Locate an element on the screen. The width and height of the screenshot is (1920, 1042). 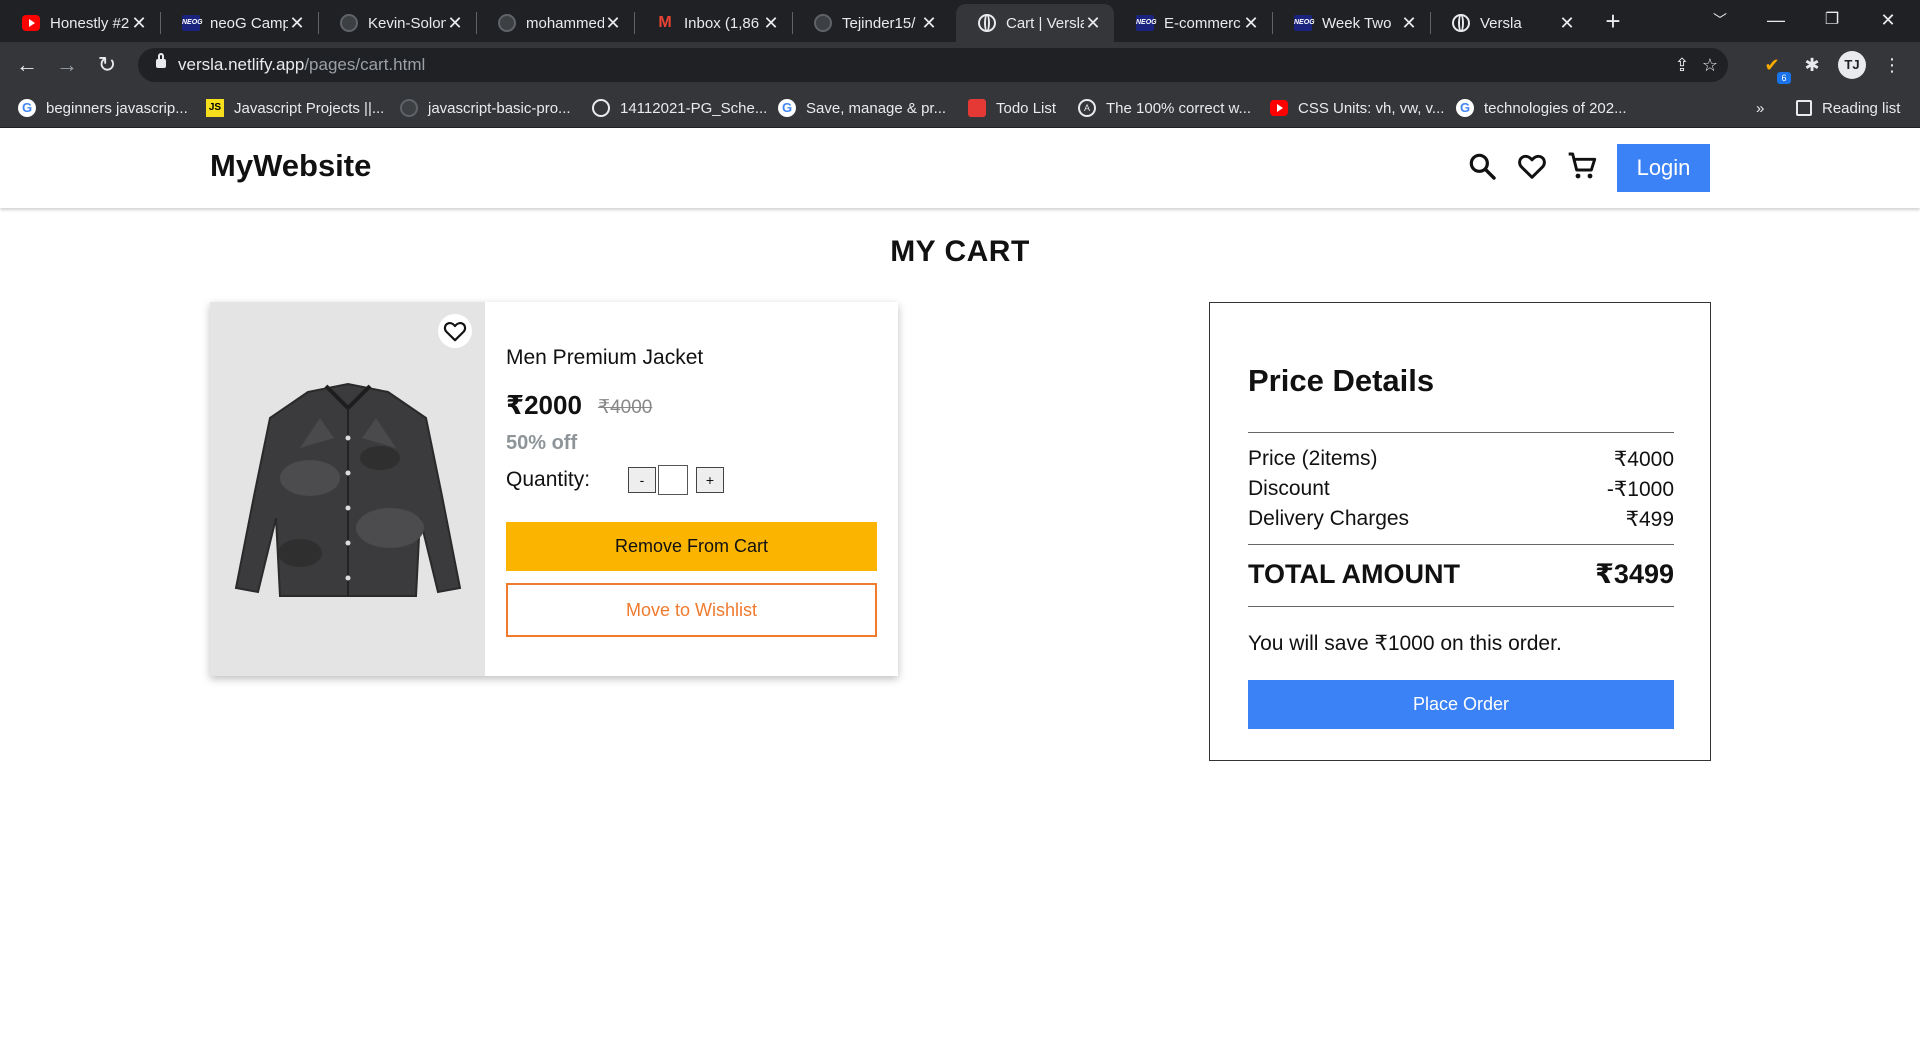
tab-cart-versla: Cart | Versla ✕ is located at coordinates (1035, 23).